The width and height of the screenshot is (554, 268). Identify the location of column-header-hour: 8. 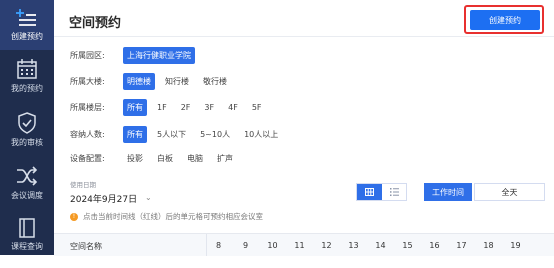
(218, 245).